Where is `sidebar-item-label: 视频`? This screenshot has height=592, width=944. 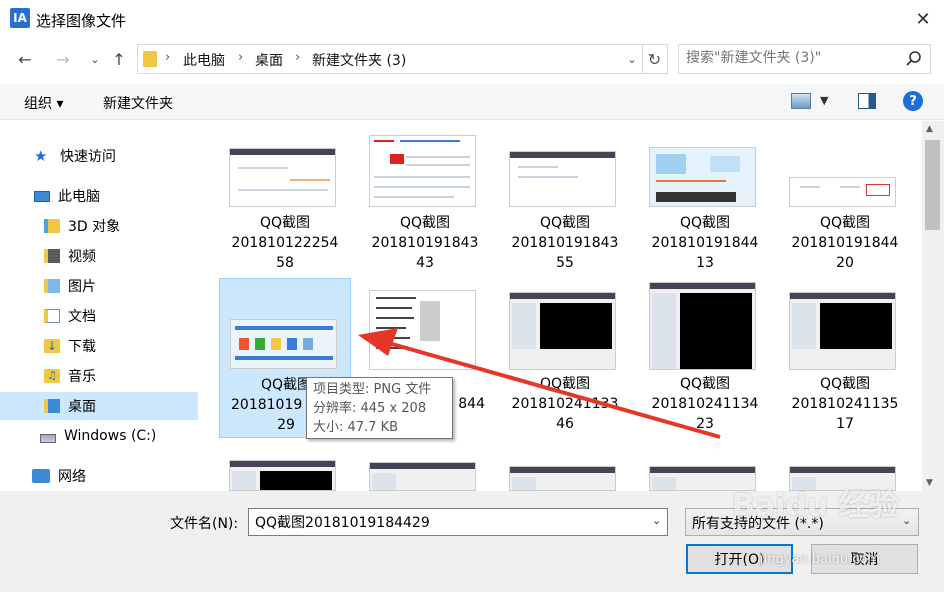
sidebar-item-label: 视频 is located at coordinates (82, 257).